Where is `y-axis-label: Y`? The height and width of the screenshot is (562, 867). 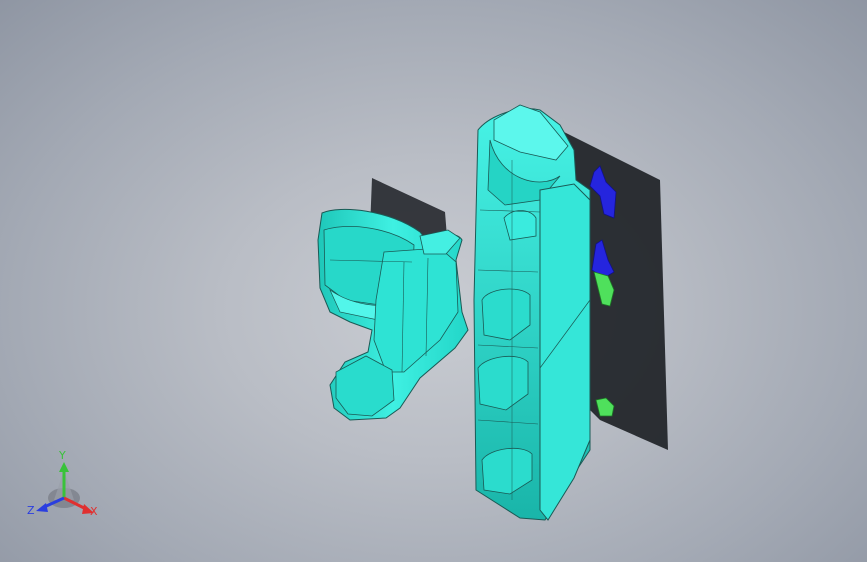 y-axis-label: Y is located at coordinates (62, 455).